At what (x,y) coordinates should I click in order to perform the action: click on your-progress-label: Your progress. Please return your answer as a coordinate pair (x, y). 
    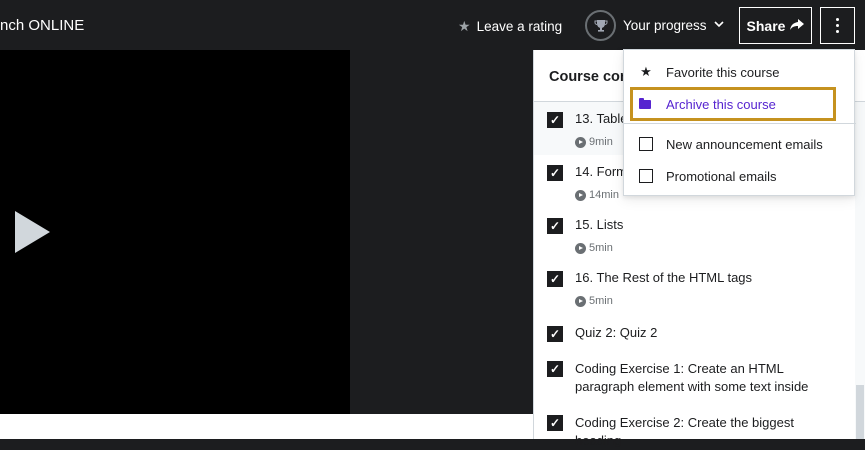
    Looking at the image, I should click on (665, 25).